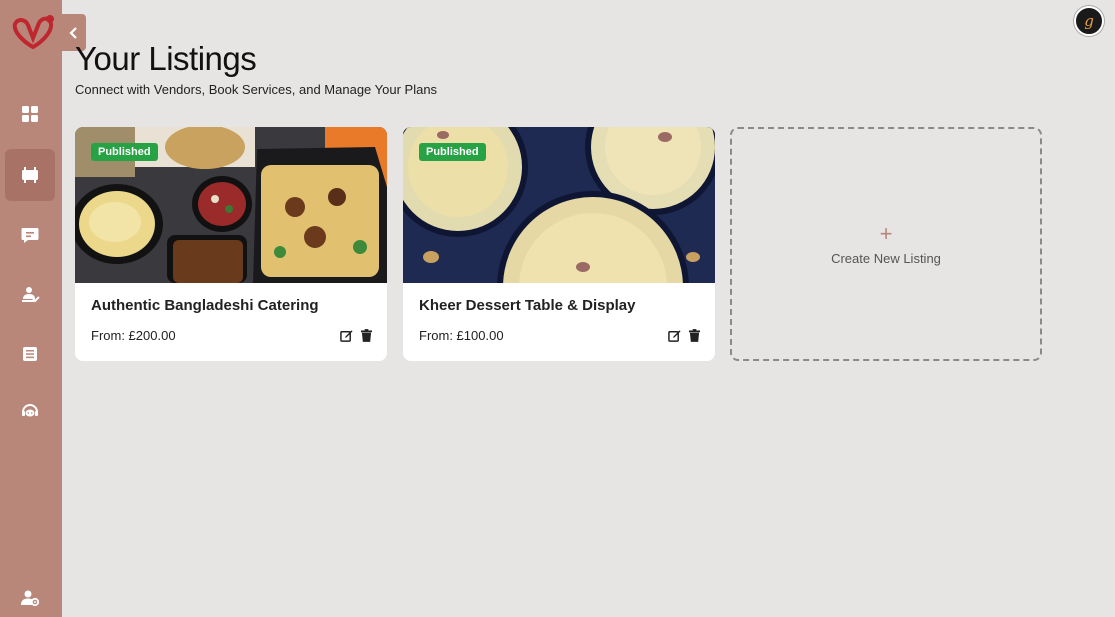  Describe the element at coordinates (166, 58) in the screenshot. I see `page-title: Your Listings` at that location.